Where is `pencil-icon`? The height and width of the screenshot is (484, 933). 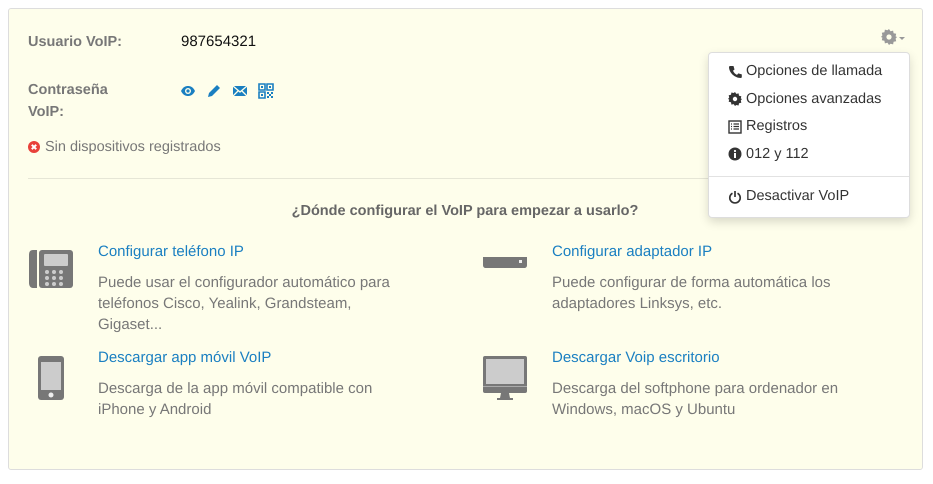 pencil-icon is located at coordinates (214, 91).